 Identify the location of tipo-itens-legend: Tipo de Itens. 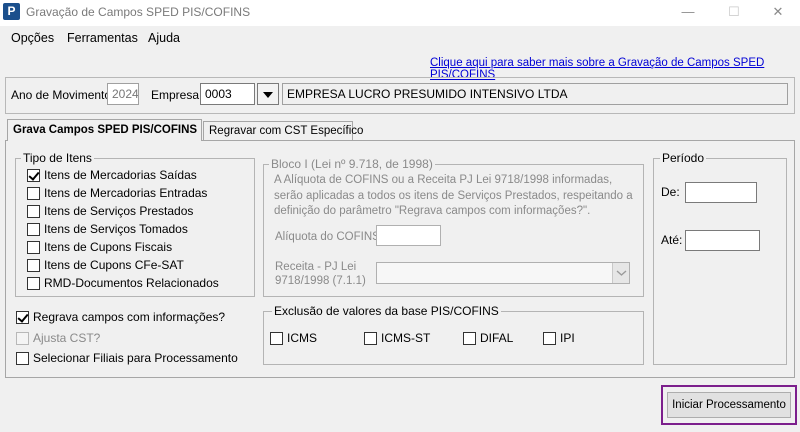
(57, 158).